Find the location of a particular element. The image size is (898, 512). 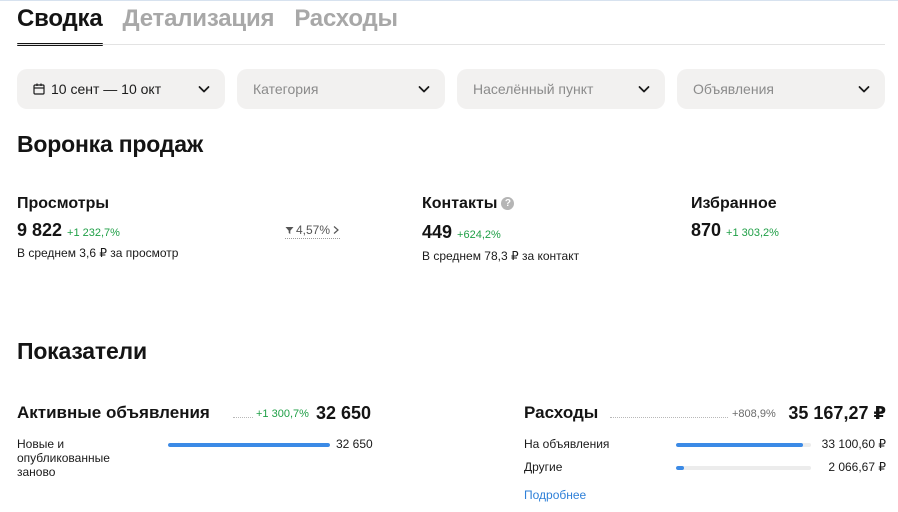

ads-expense-value: 33 100,60 ₽ is located at coordinates (853, 444).